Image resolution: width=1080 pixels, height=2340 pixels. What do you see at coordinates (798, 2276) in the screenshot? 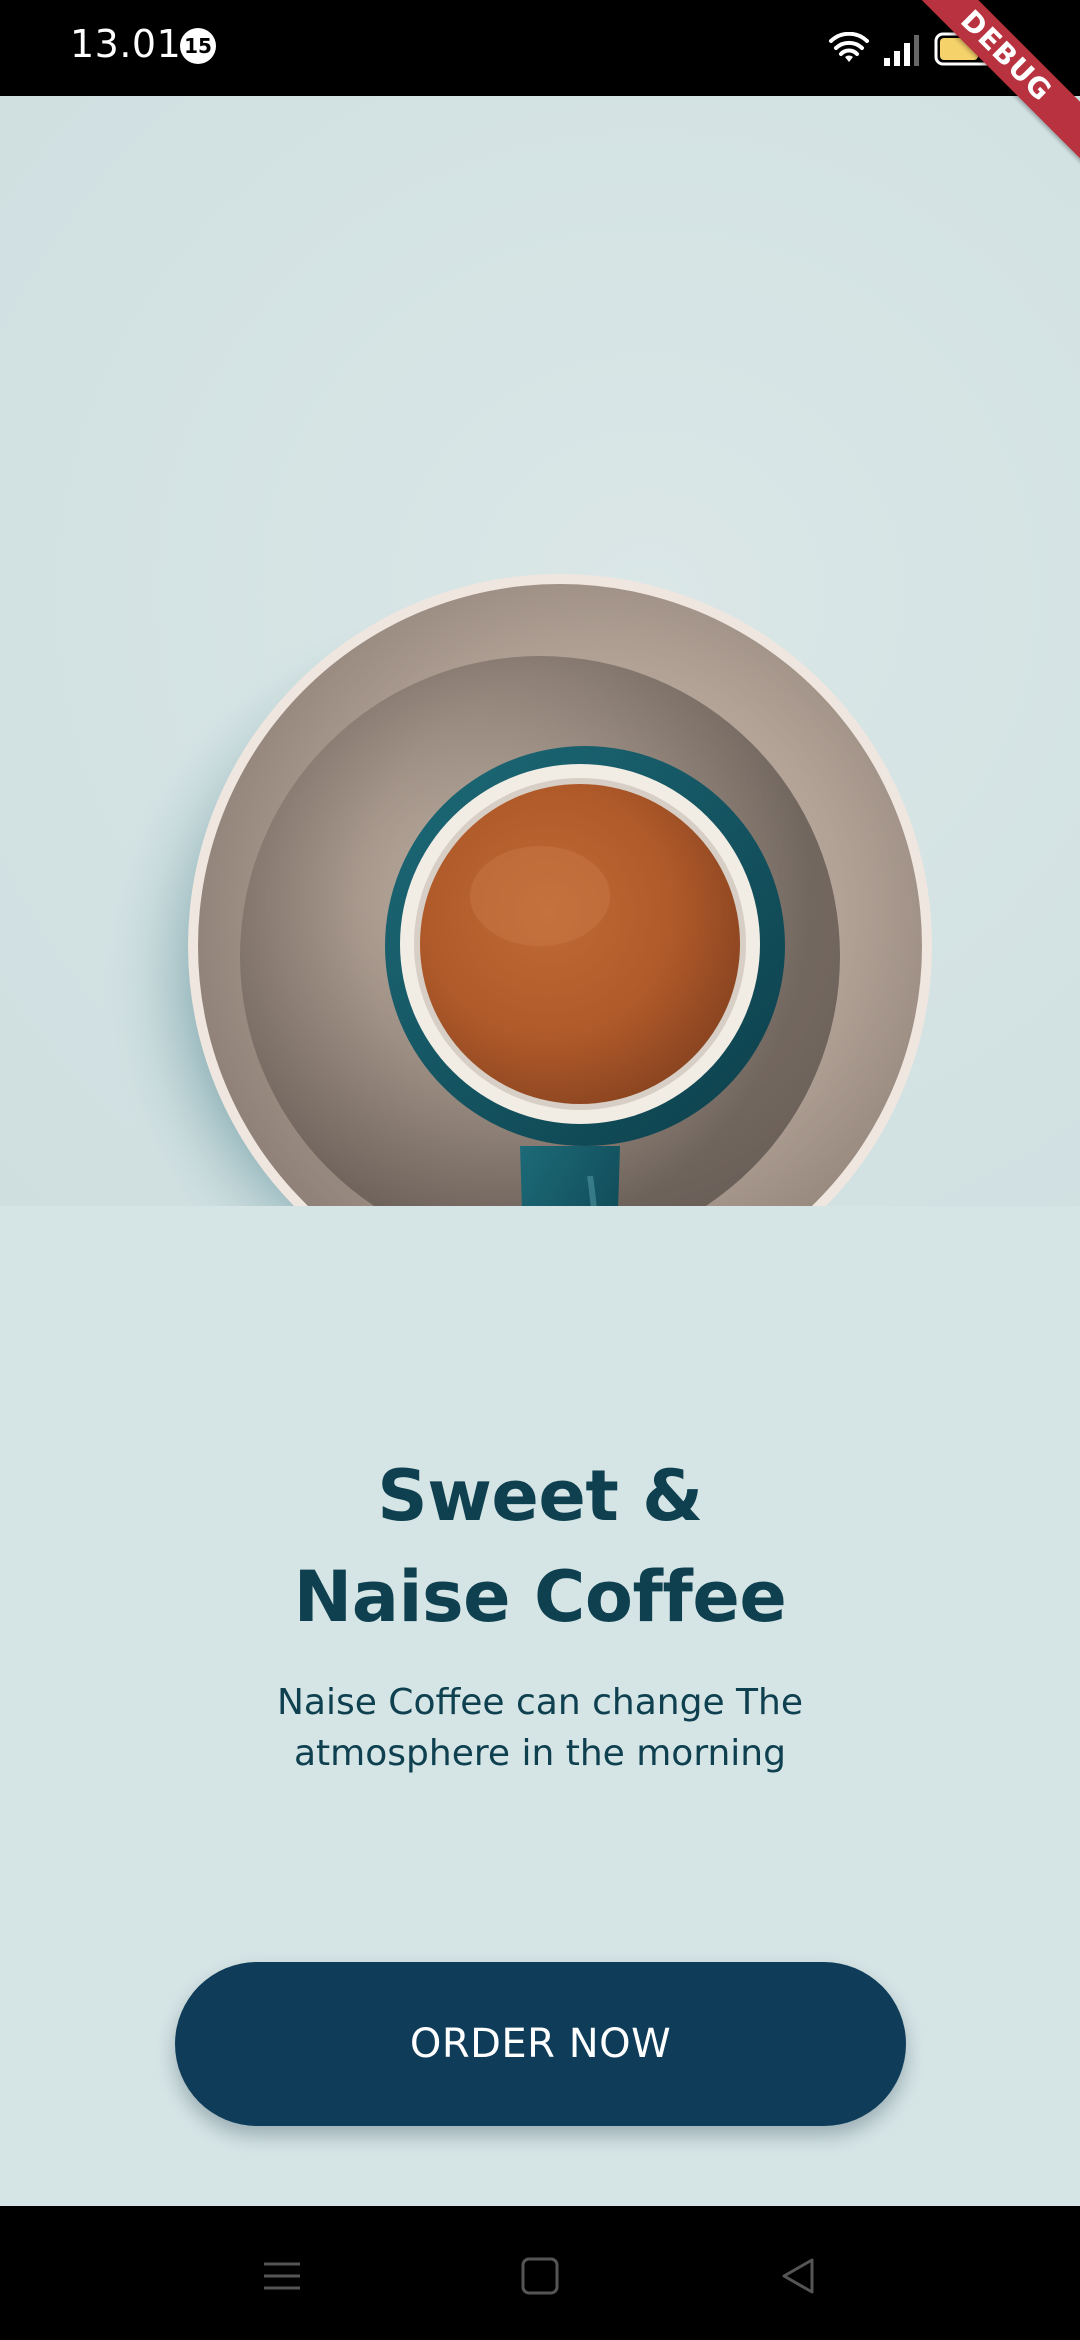
I see `back-icon` at bounding box center [798, 2276].